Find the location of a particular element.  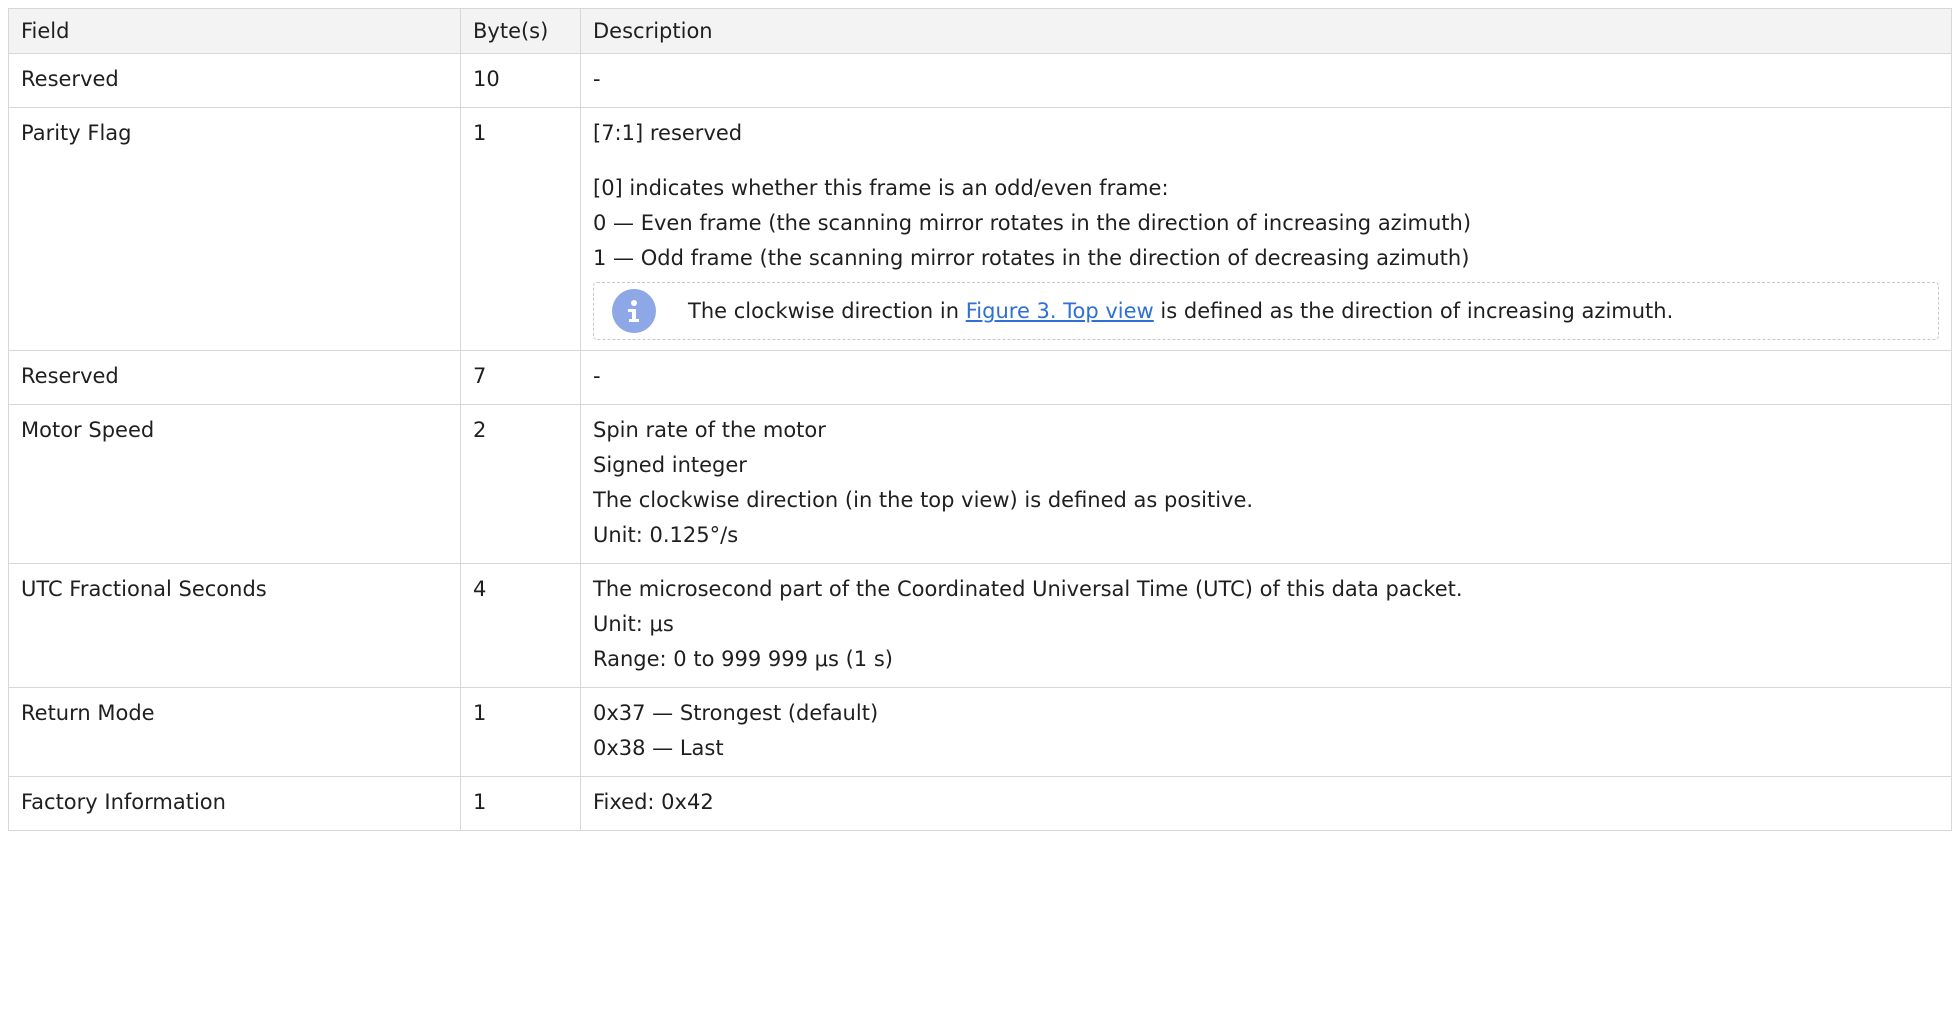

field-cell: Motor Speed is located at coordinates (234, 484).